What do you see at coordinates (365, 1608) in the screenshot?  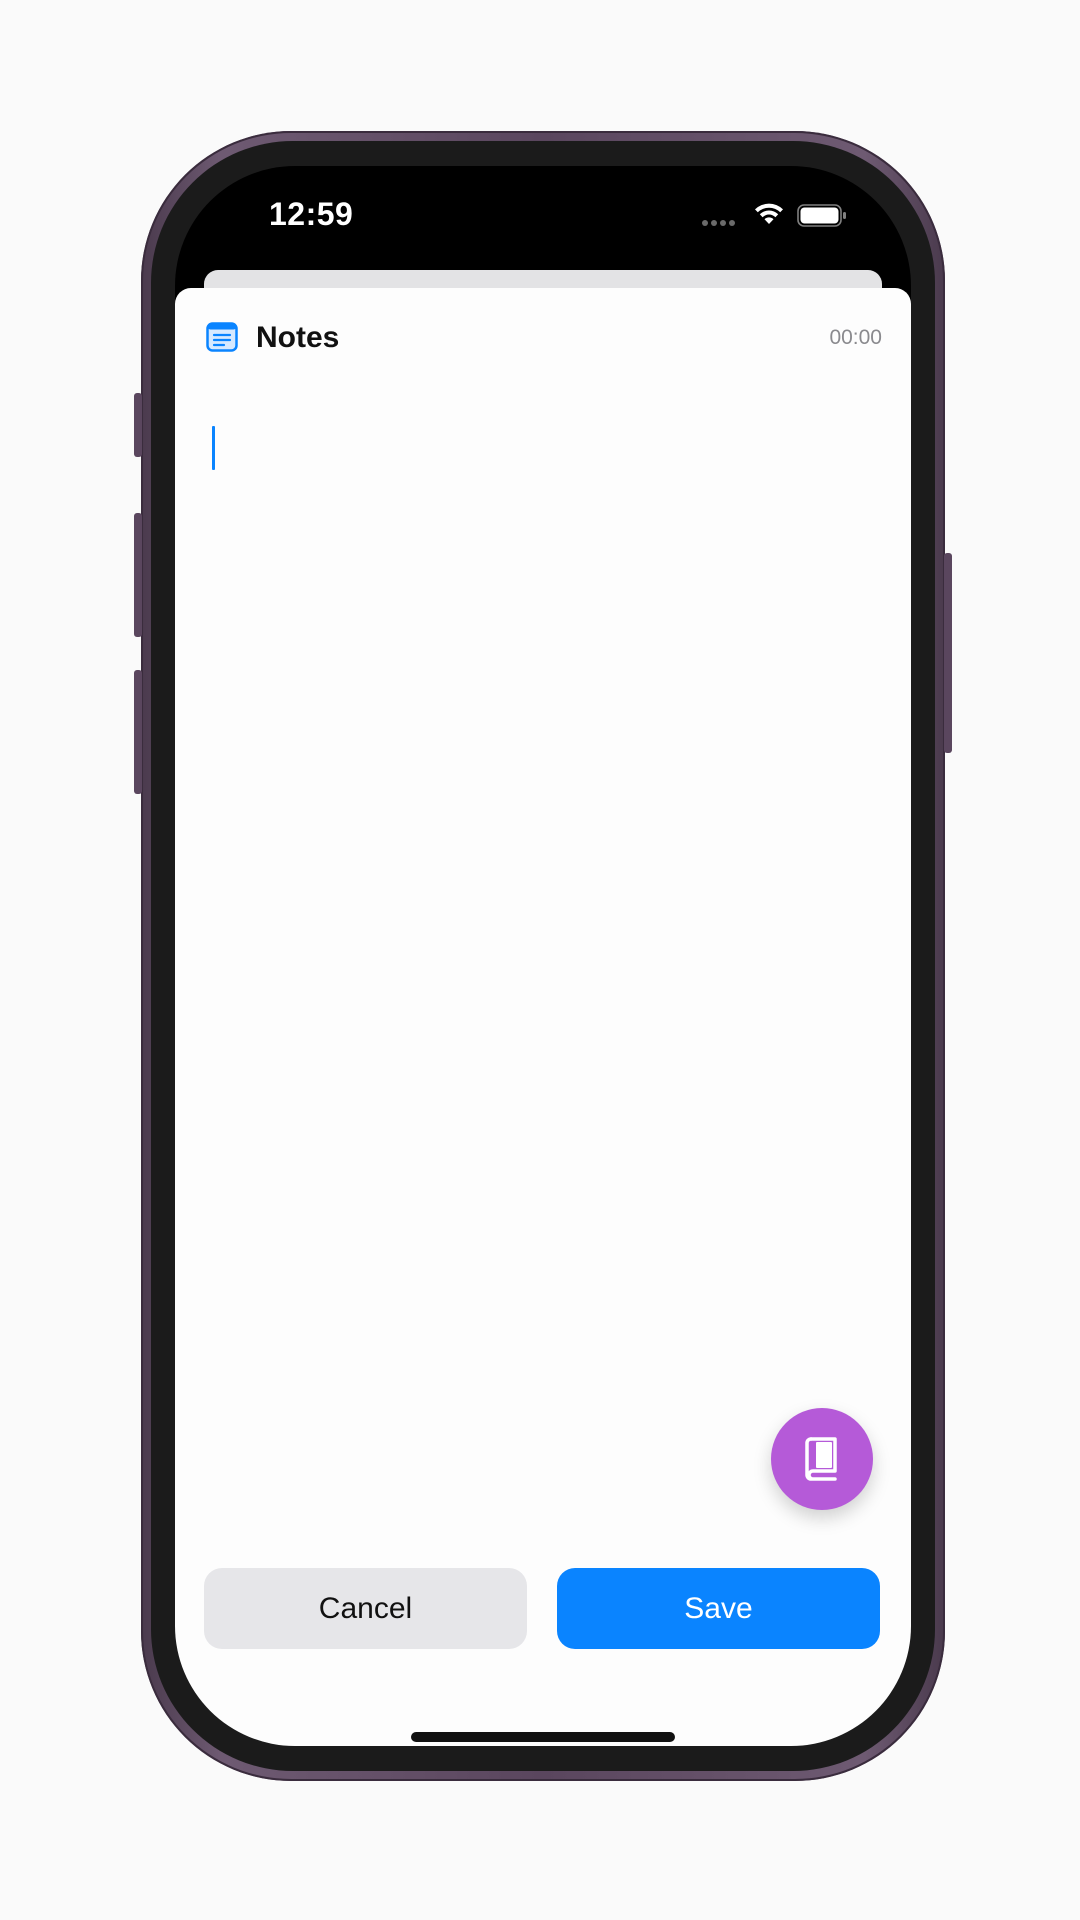 I see `cancel-button: Cancel` at bounding box center [365, 1608].